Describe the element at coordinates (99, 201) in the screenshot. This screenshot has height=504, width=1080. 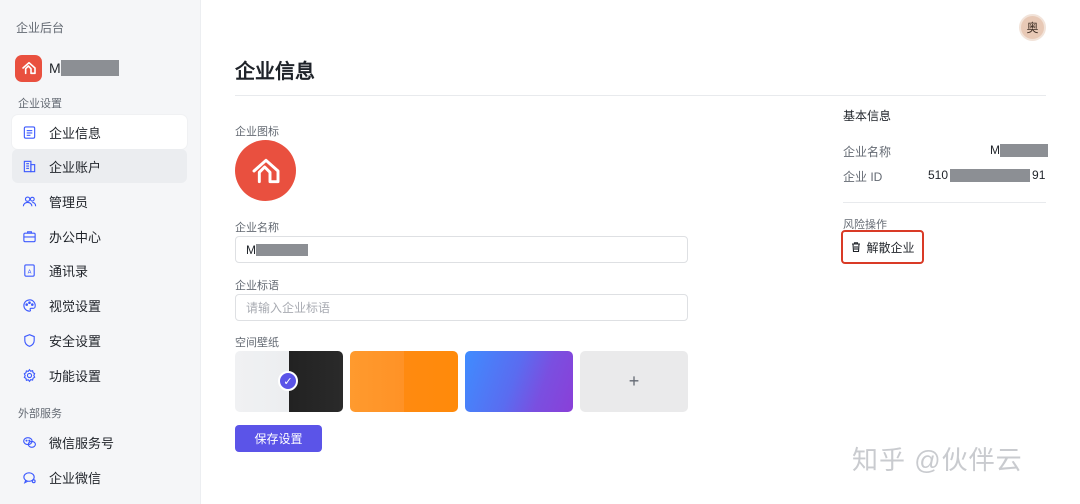
I see `sidebar-item-admins: 管理员` at that location.